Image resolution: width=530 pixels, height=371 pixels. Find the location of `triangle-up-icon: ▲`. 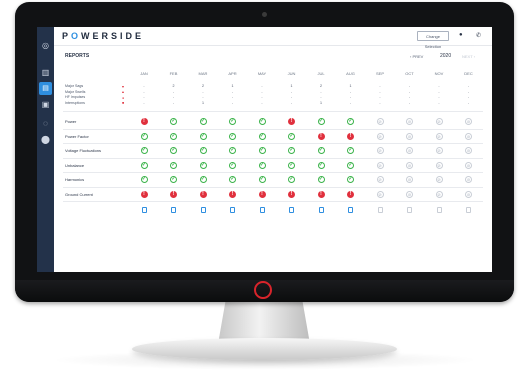

triangle-up-icon: ▲ is located at coordinates (123, 92).